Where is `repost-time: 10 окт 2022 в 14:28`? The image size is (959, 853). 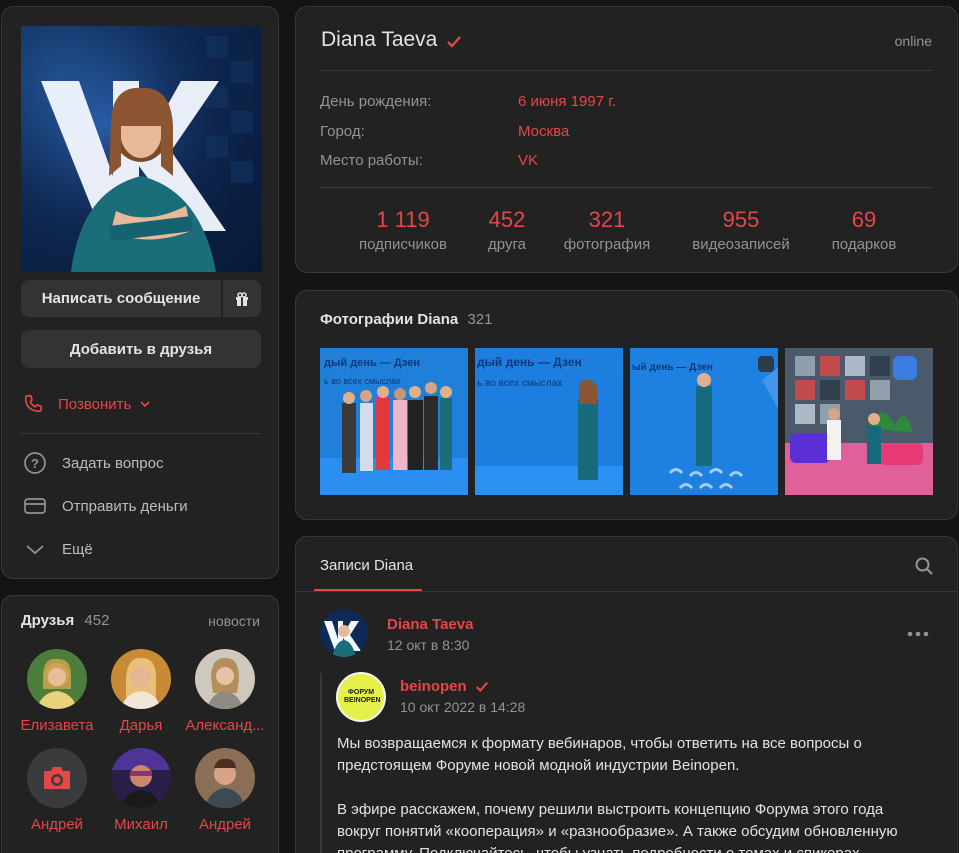
repost-time: 10 окт 2022 в 14:28 is located at coordinates (462, 707).